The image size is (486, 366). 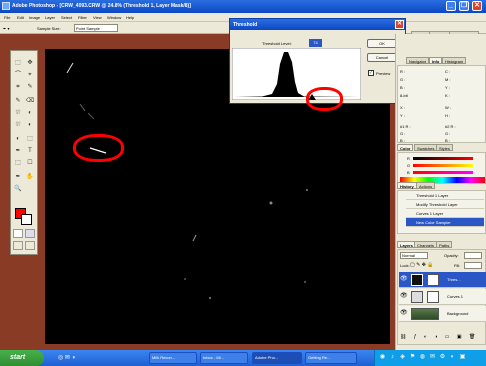 What do you see at coordinates (18, 245) in the screenshot?
I see `screen-mode-icon` at bounding box center [18, 245].